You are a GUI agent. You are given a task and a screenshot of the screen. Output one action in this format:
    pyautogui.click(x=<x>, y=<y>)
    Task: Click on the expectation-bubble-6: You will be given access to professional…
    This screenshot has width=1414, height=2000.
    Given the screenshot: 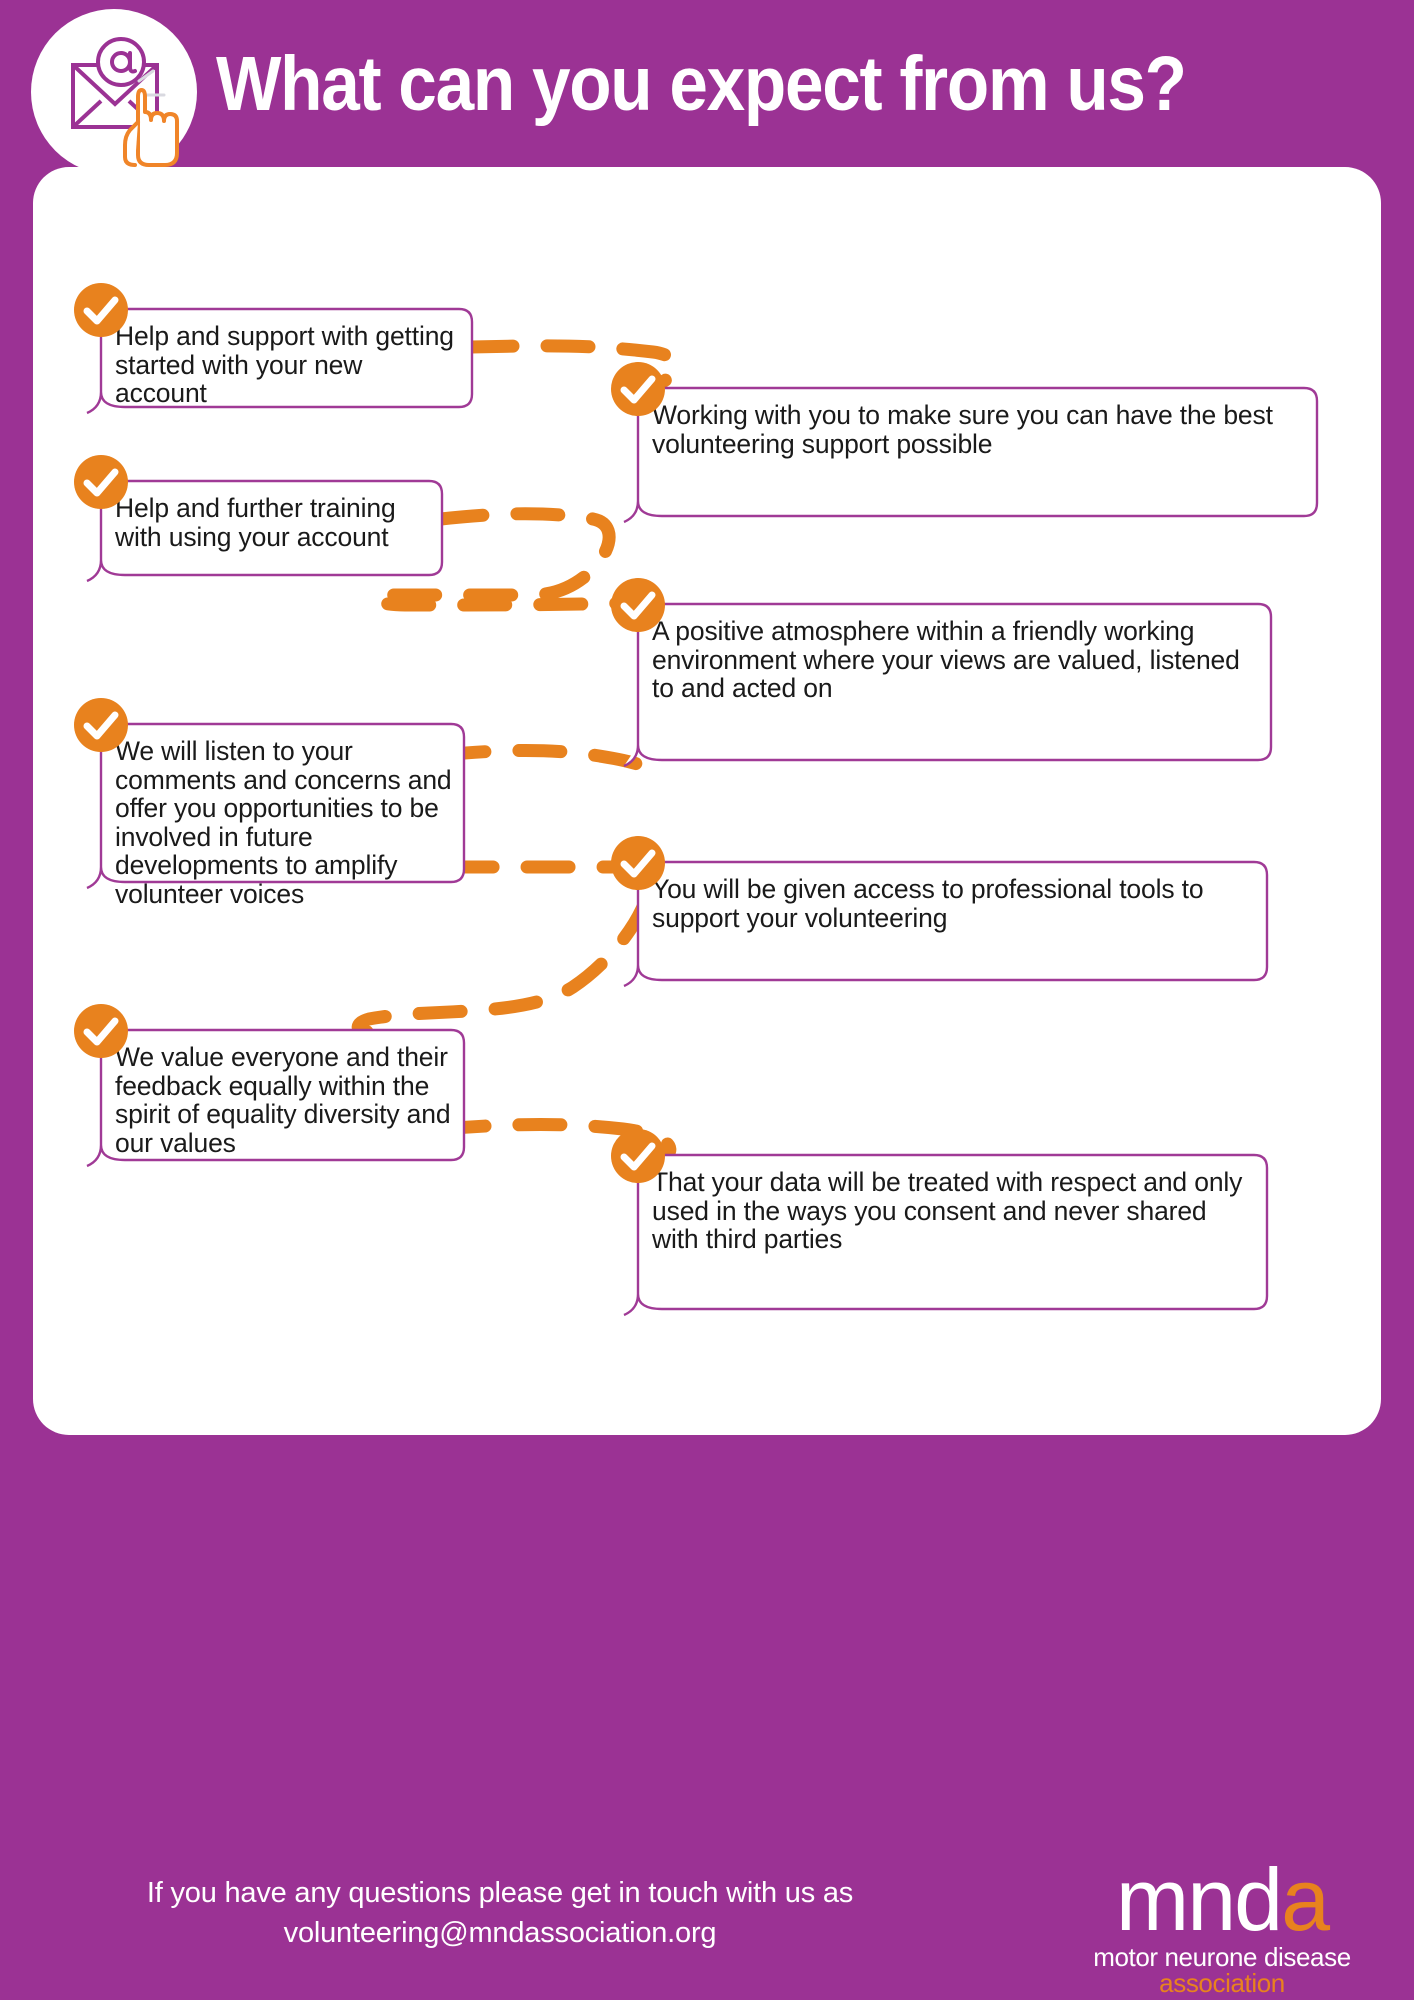 What is the action you would take?
    pyautogui.click(x=940, y=912)
    